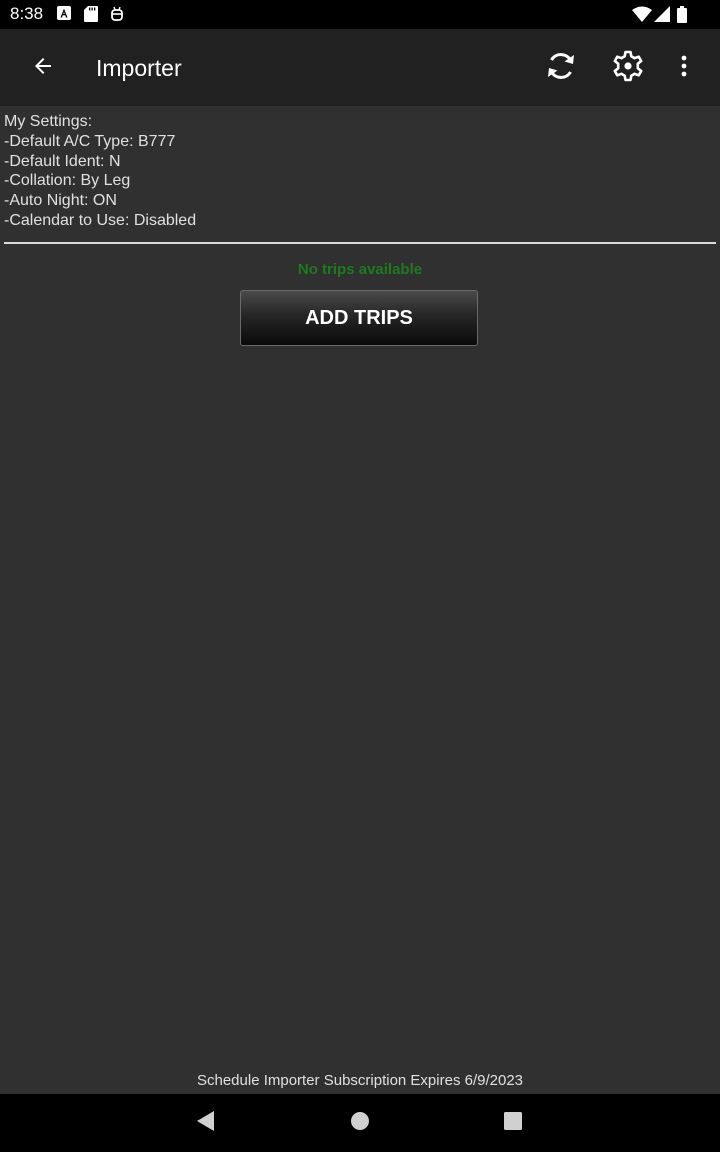 The image size is (720, 1152). I want to click on page-title: Importer, so click(139, 68).